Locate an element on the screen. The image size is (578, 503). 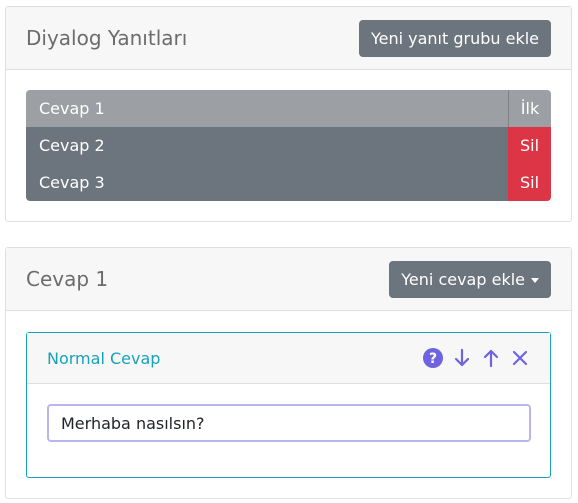
response-text-input is located at coordinates (289, 423).